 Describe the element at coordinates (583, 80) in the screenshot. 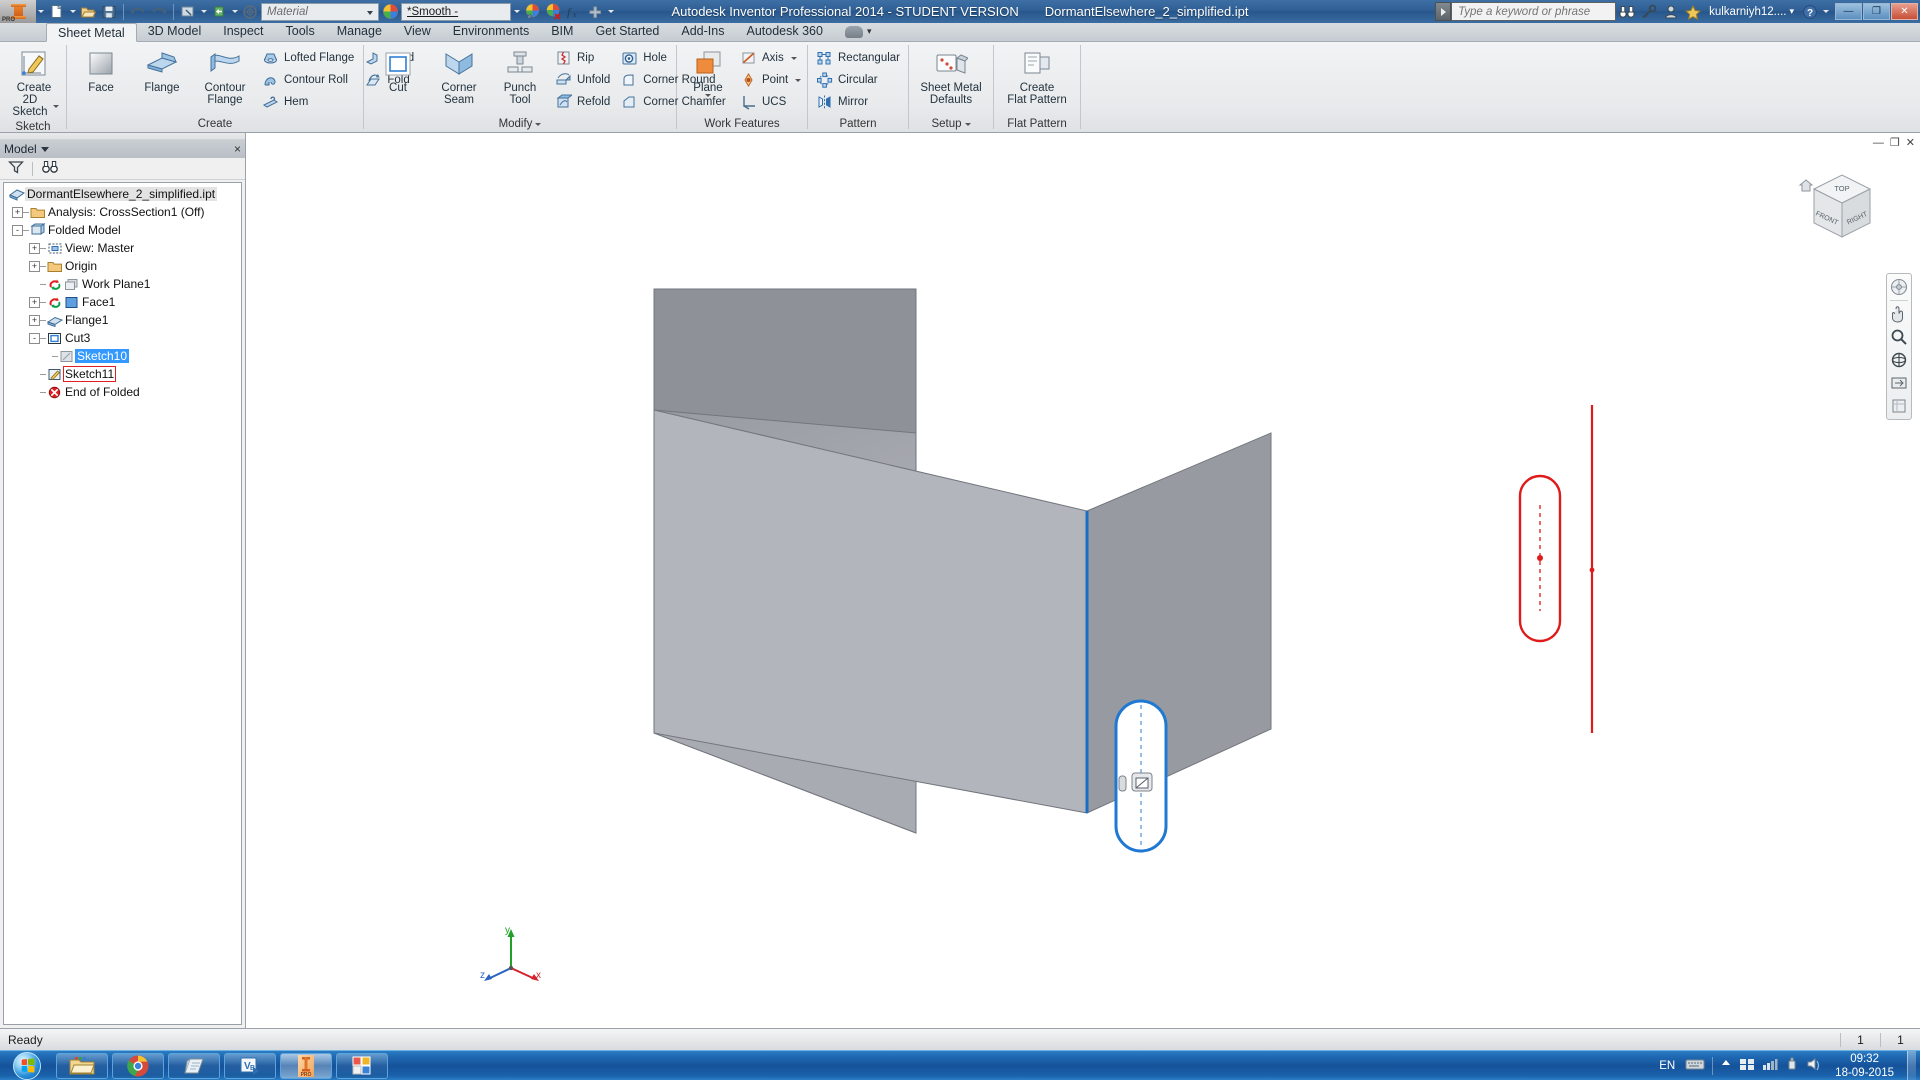

I see `unfold-button: Unfold` at that location.